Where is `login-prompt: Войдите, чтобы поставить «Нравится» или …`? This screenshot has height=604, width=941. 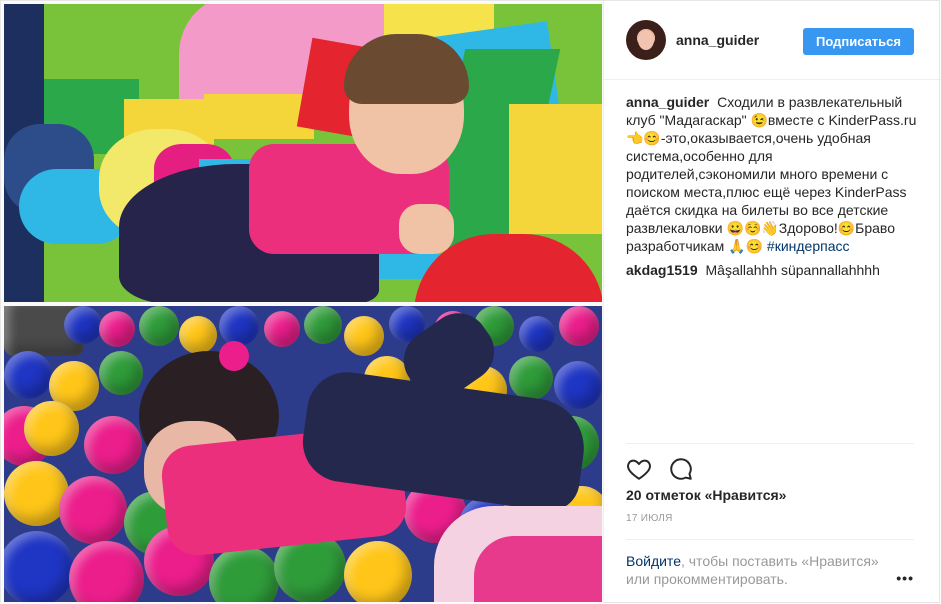
login-prompt: Войдите, чтобы поставить «Нравится» или … is located at coordinates (761, 570).